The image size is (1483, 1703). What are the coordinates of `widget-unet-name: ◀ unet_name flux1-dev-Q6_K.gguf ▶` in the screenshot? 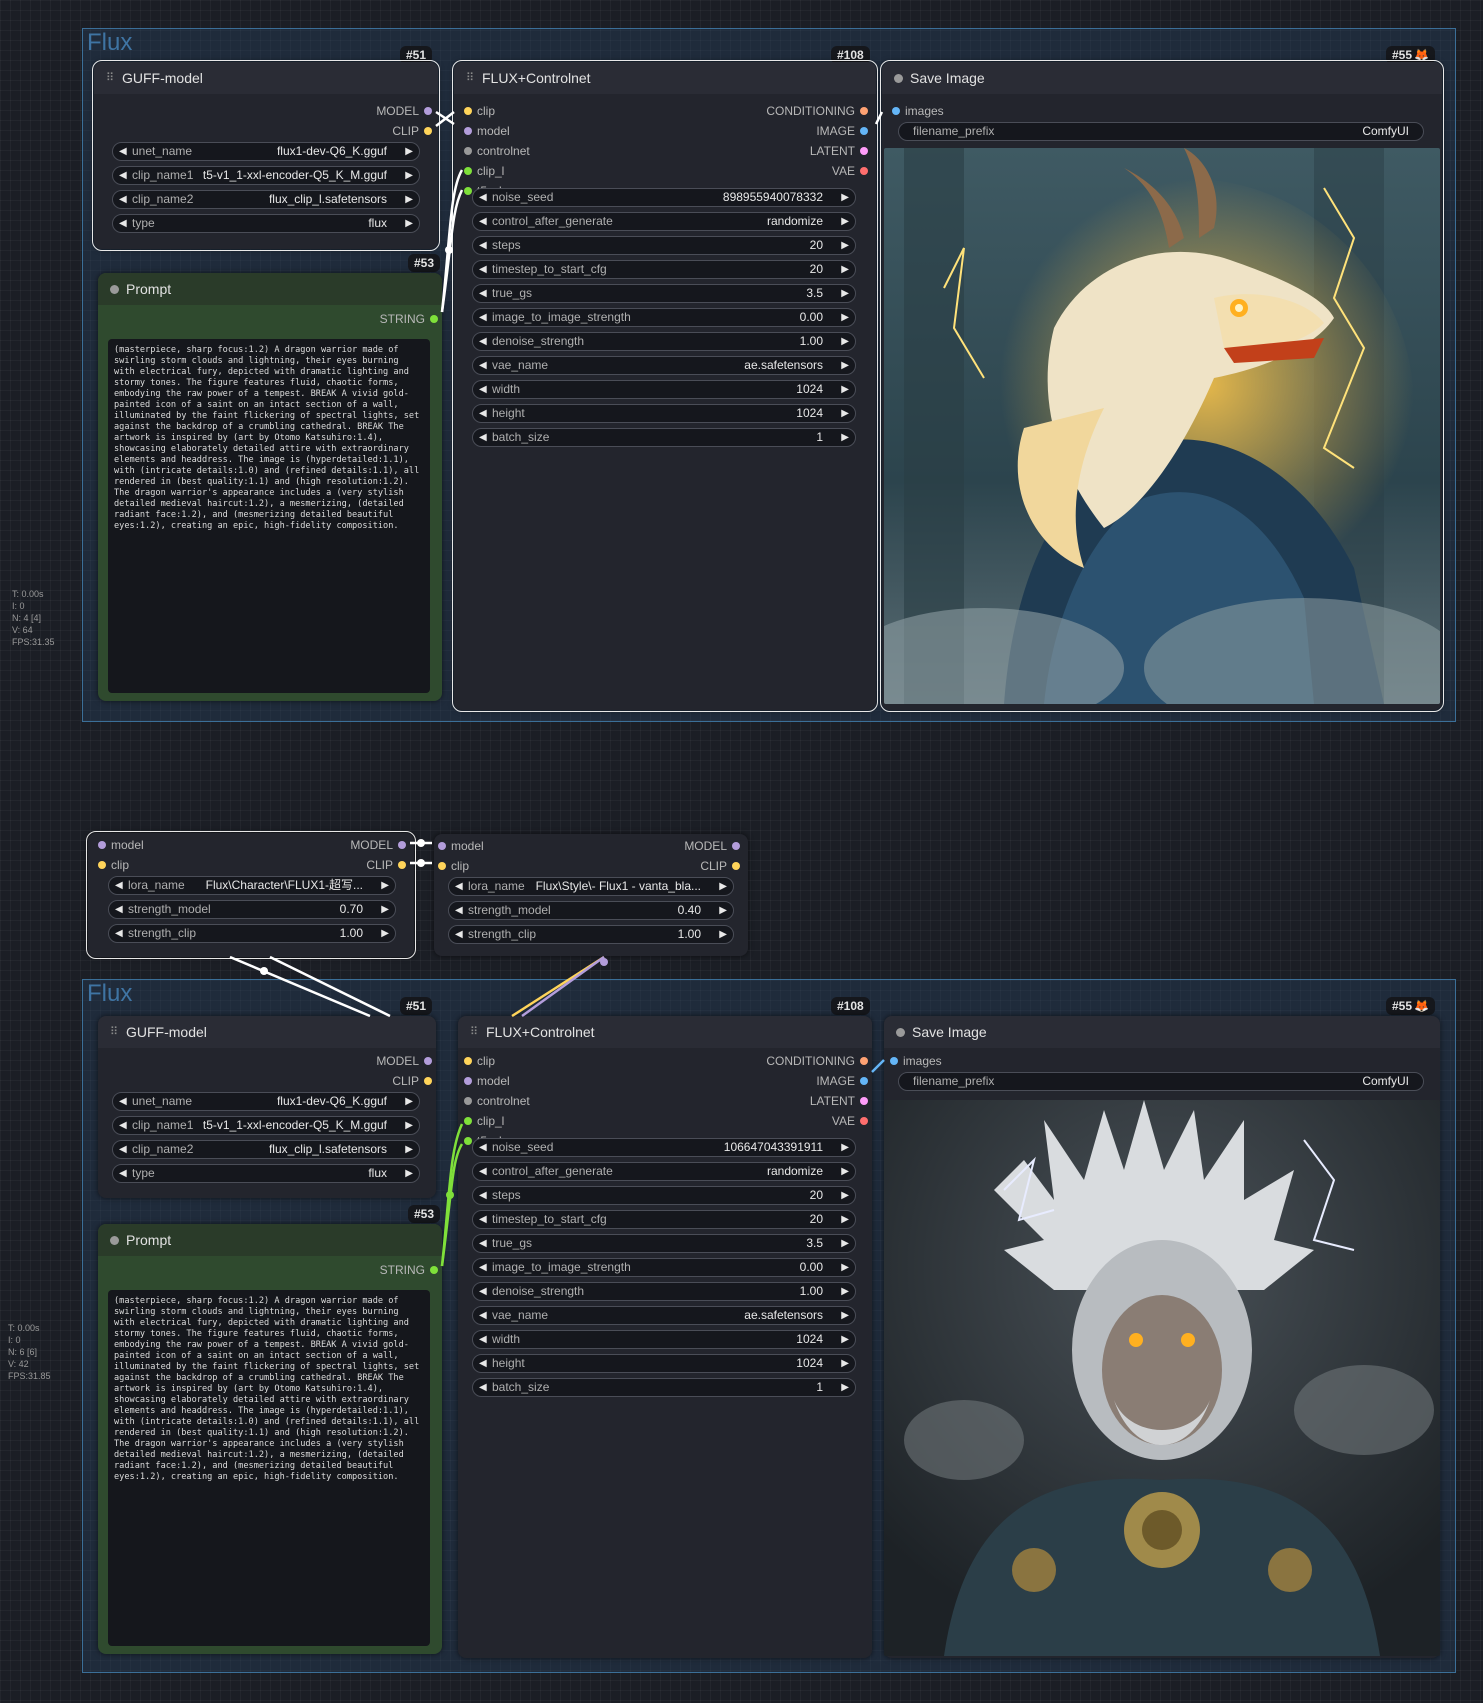 It's located at (266, 1101).